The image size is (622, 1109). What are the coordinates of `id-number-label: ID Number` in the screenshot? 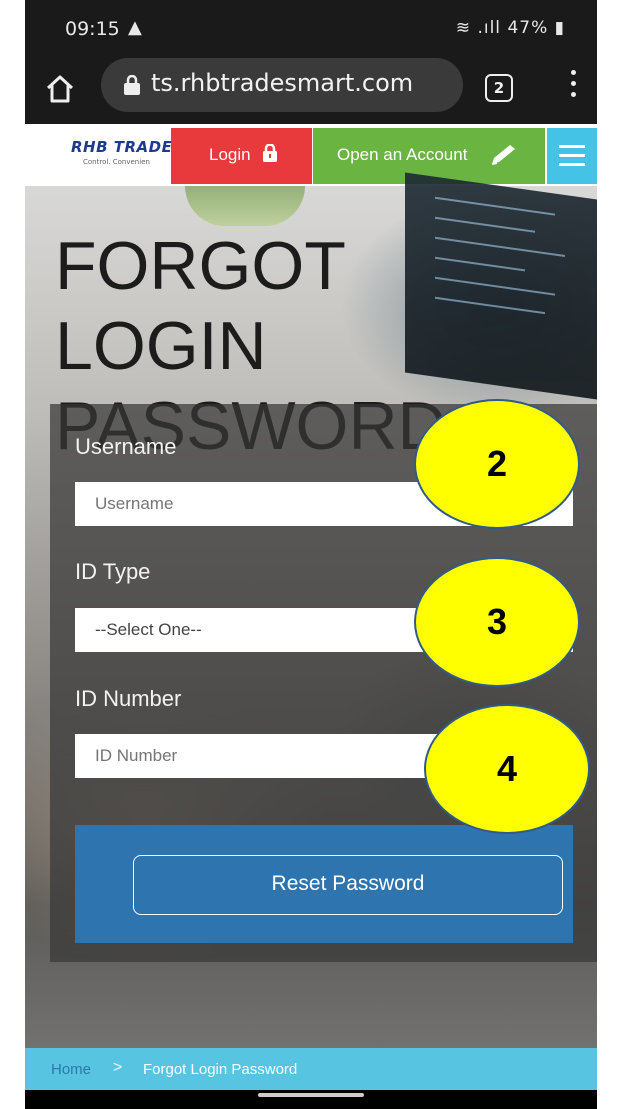 It's located at (128, 698).